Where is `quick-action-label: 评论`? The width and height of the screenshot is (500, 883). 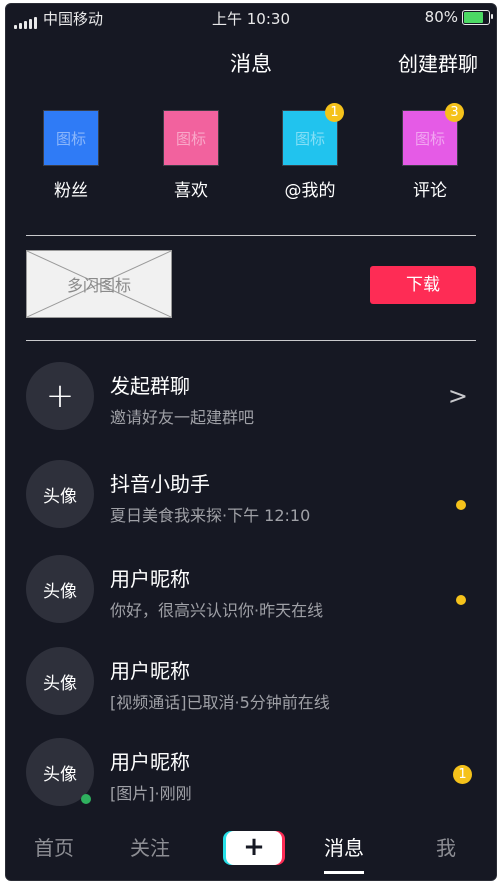
quick-action-label: 评论 is located at coordinates (430, 191).